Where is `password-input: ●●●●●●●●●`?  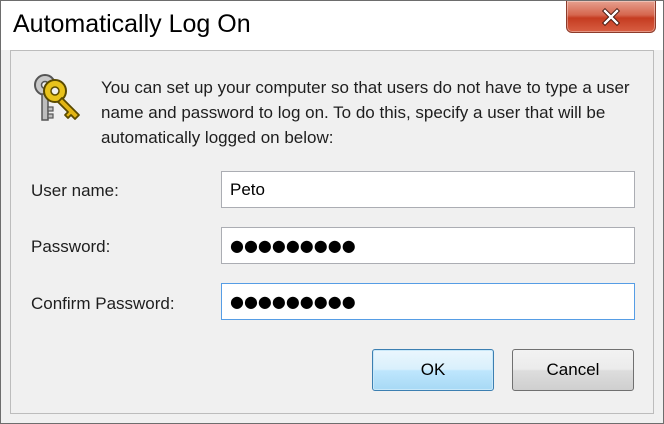 password-input: ●●●●●●●●● is located at coordinates (428, 245).